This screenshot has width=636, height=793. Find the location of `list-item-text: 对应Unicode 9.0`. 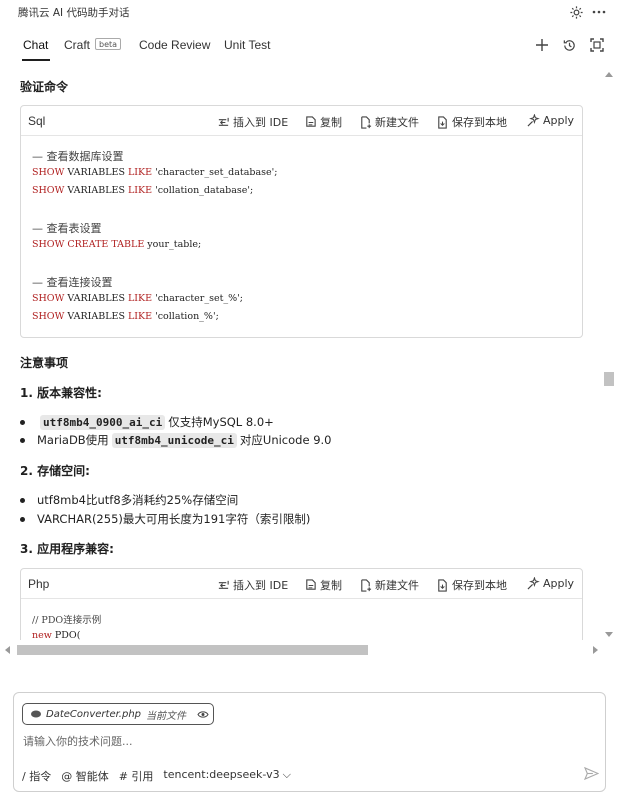

list-item-text: 对应Unicode 9.0 is located at coordinates (285, 440).